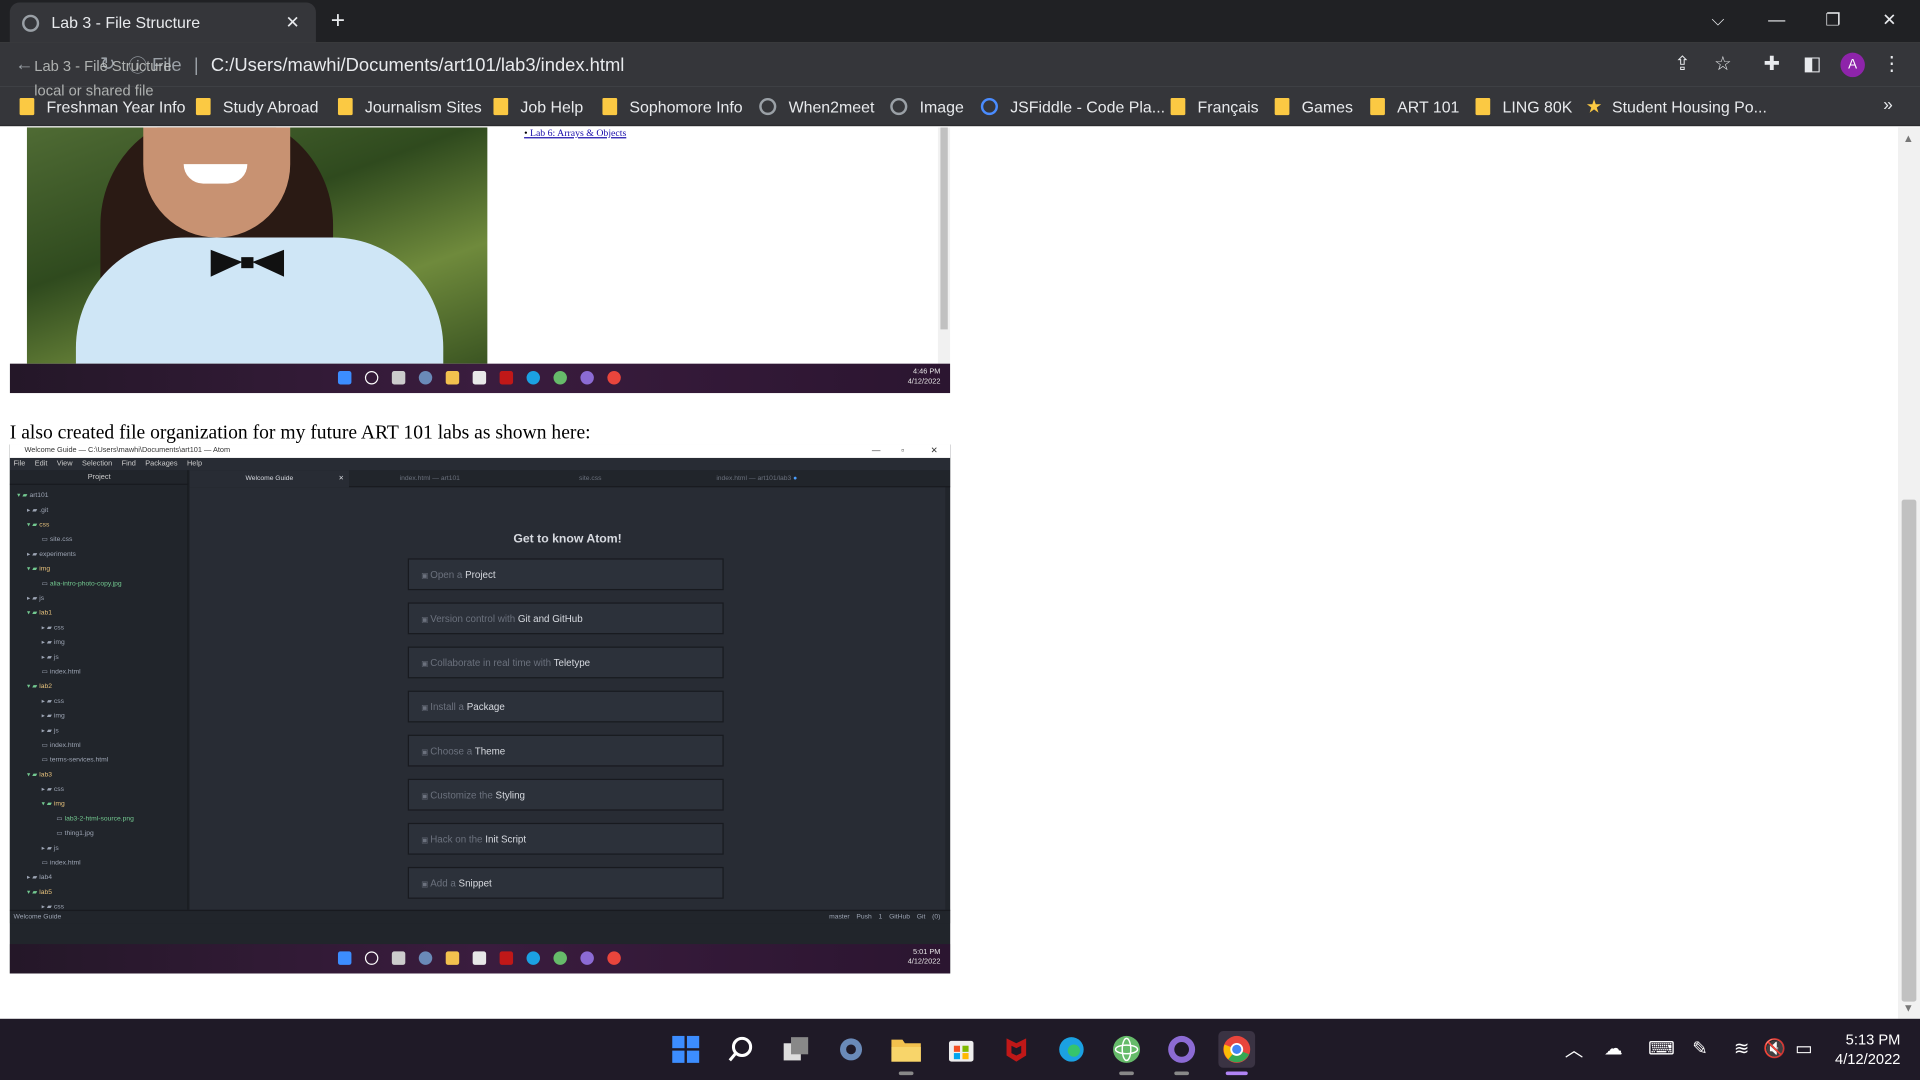  What do you see at coordinates (1812, 65) in the screenshot?
I see `side-panel-icon: ◧` at bounding box center [1812, 65].